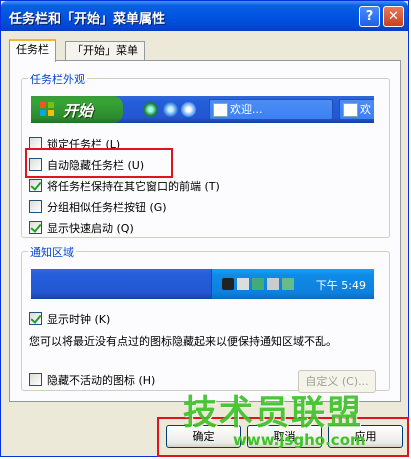 Image resolution: width=411 pixels, height=459 pixels. What do you see at coordinates (243, 284) in the screenshot?
I see `network-icon` at bounding box center [243, 284].